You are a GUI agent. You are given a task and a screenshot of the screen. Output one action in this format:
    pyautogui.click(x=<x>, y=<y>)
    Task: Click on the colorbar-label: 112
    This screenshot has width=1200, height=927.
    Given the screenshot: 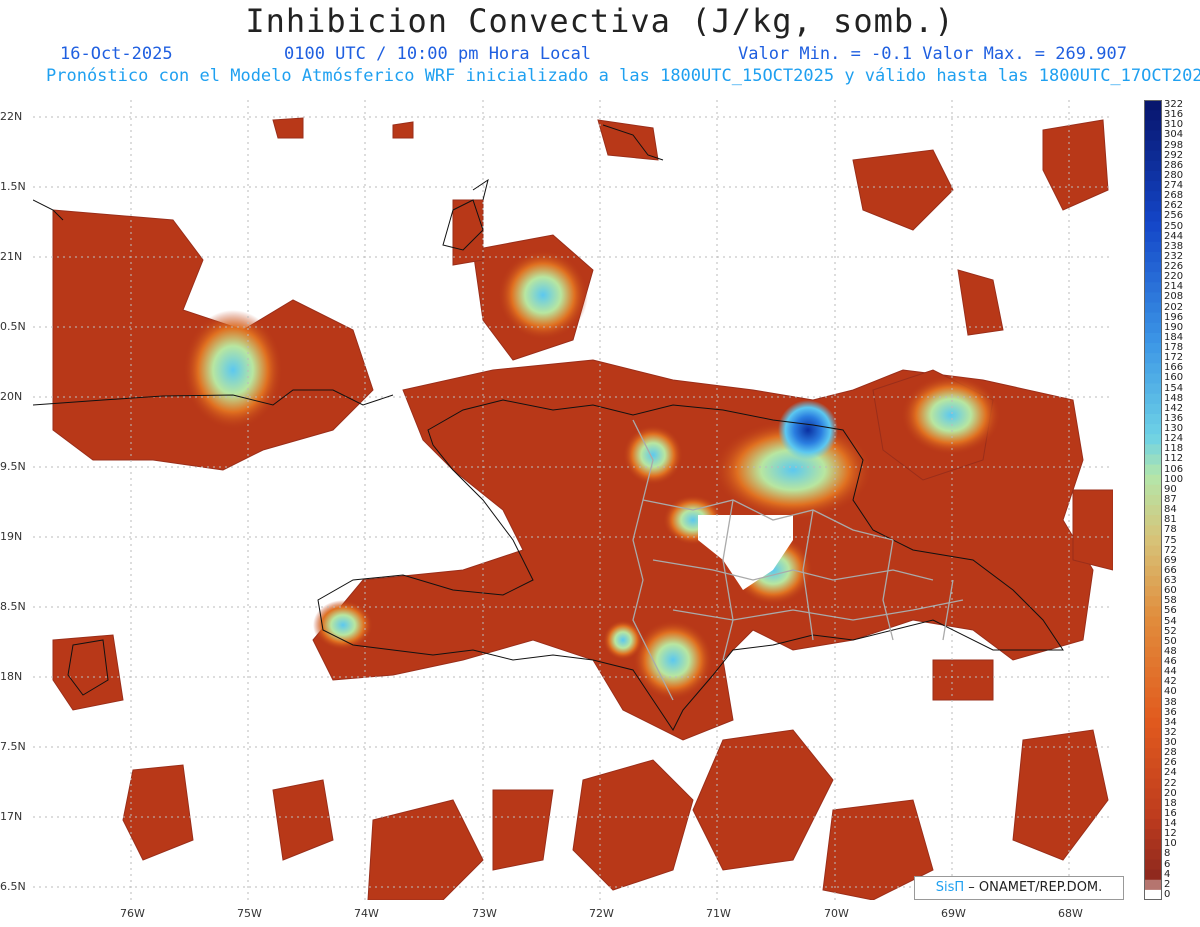 What is the action you would take?
    pyautogui.click(x=1174, y=459)
    